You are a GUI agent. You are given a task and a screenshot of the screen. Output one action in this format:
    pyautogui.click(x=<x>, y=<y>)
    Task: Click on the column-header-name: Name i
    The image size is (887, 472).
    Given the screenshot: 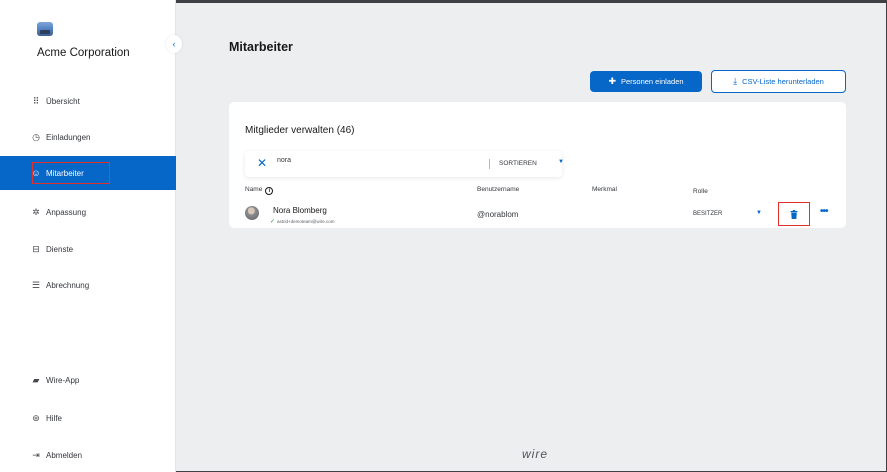 What is the action you would take?
    pyautogui.click(x=259, y=190)
    